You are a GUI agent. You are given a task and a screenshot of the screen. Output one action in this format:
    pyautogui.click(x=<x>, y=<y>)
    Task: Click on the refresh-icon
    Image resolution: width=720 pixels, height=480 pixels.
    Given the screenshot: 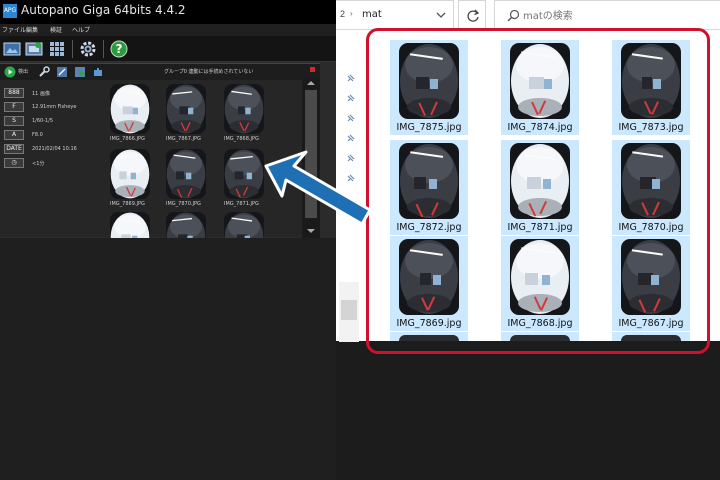 What is the action you would take?
    pyautogui.click(x=473, y=15)
    